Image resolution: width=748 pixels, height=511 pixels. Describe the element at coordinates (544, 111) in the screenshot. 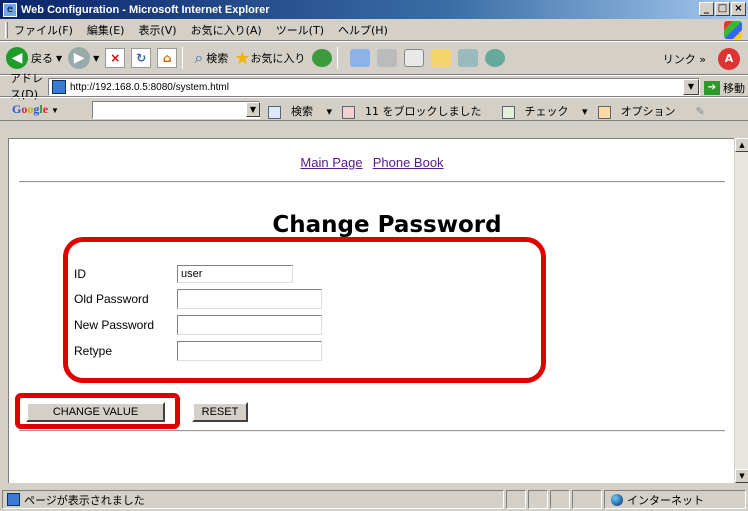

I see `spell-check-button: チェック ▾` at that location.